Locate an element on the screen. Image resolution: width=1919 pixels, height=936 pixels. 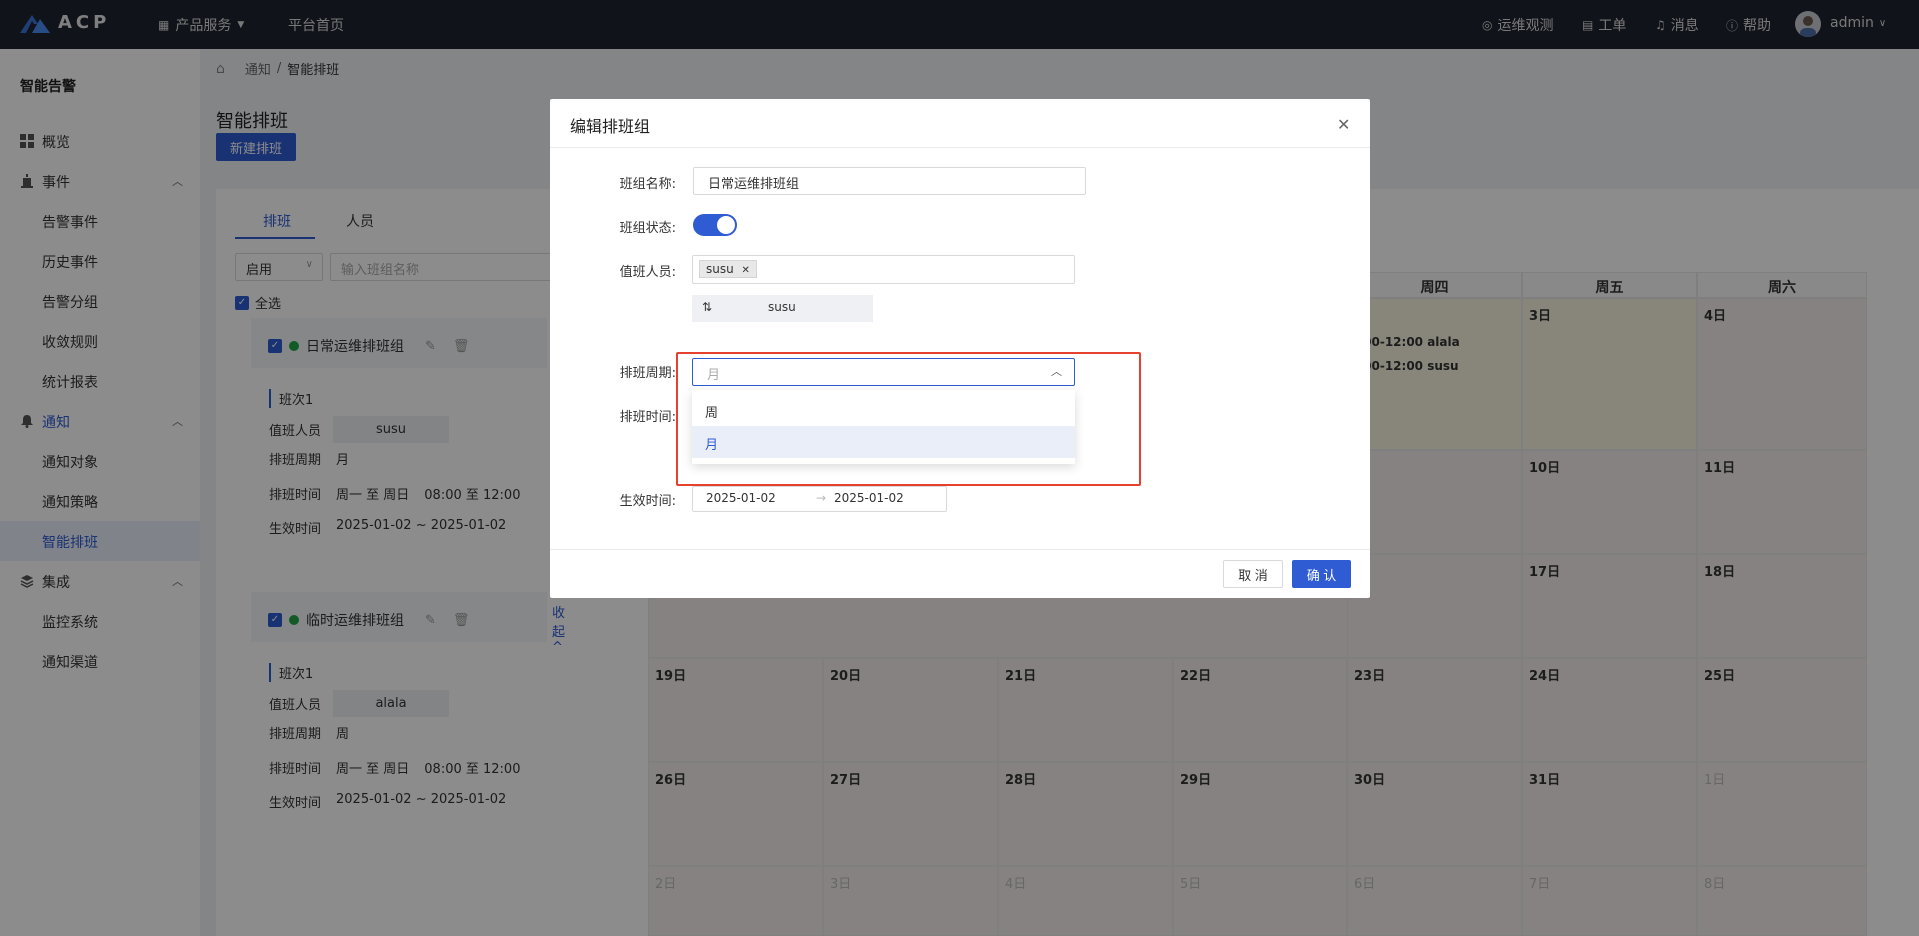
status-label: 班组状态: is located at coordinates (647, 228).